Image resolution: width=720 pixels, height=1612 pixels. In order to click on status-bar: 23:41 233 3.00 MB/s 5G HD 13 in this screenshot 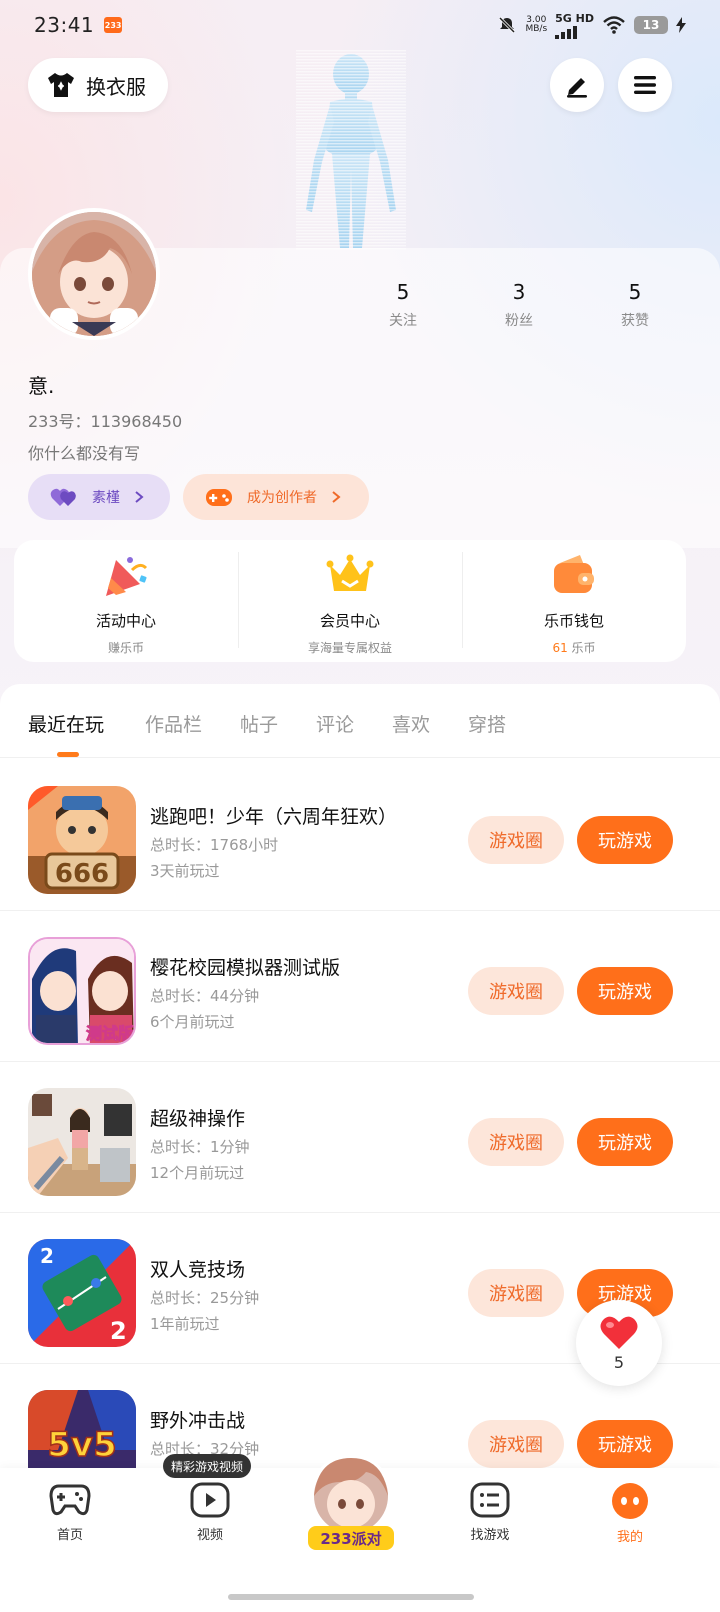, I will do `click(360, 25)`.